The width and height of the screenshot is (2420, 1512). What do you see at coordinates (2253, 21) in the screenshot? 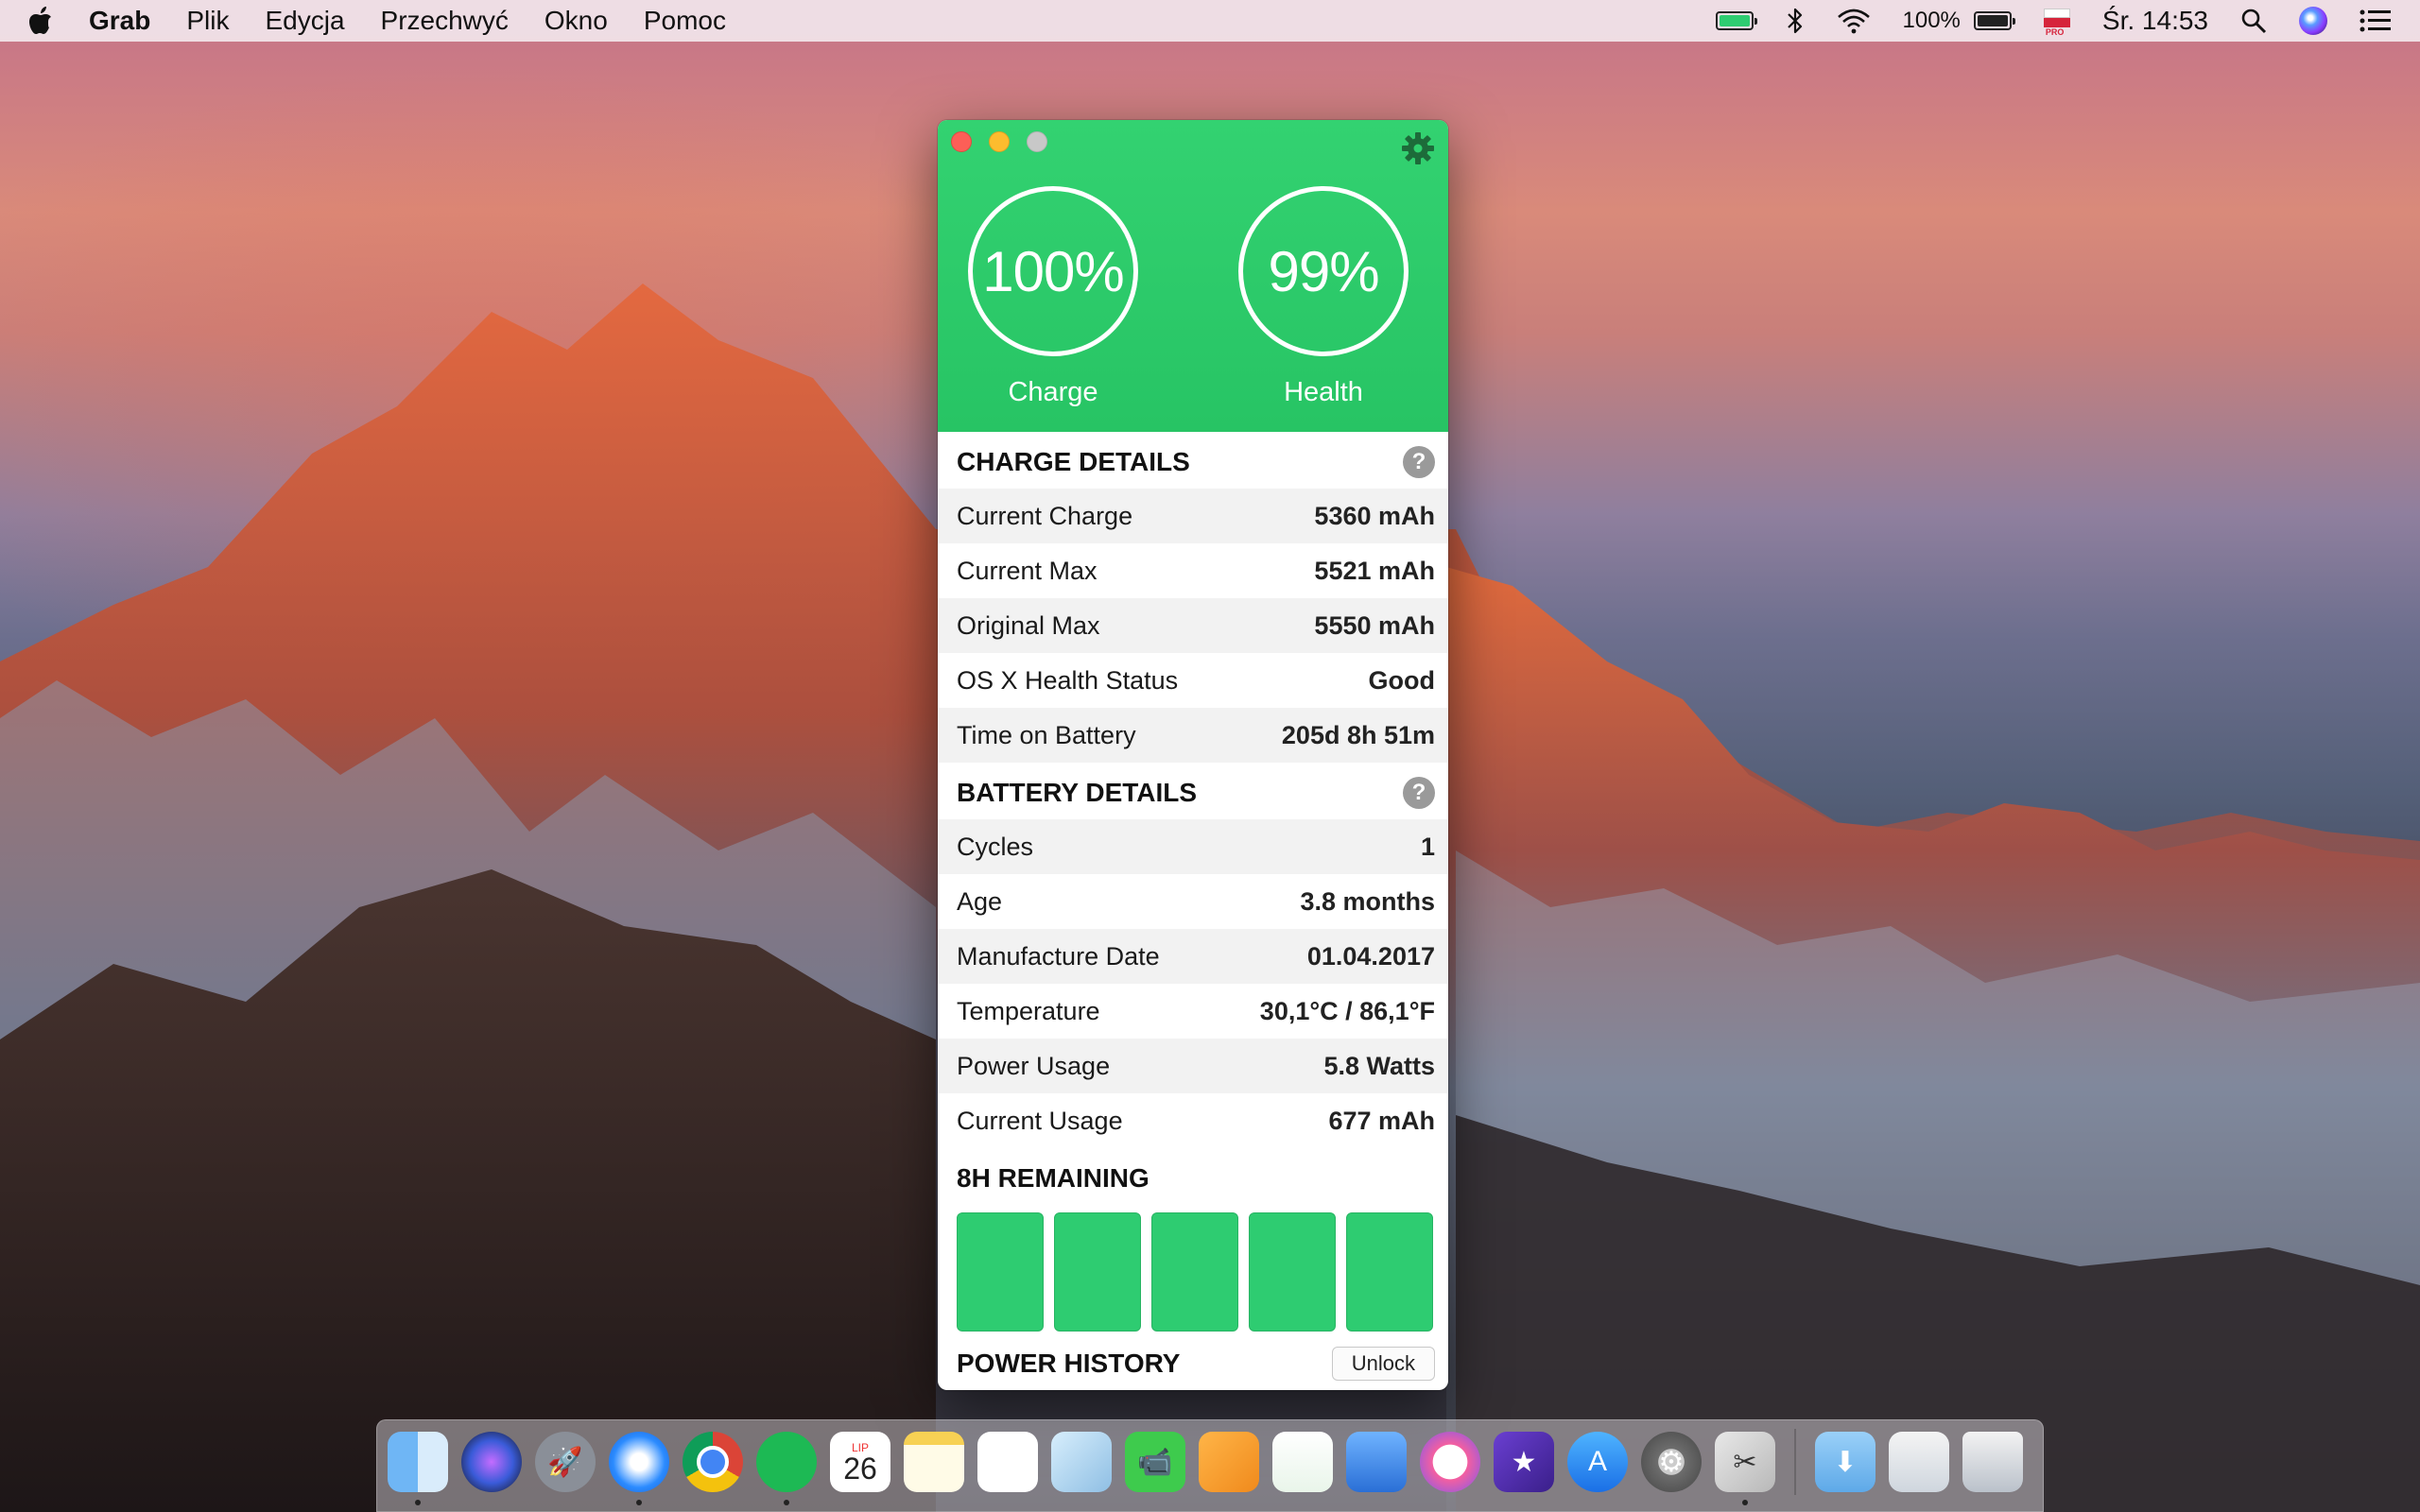
I see `spotlight-search-icon` at bounding box center [2253, 21].